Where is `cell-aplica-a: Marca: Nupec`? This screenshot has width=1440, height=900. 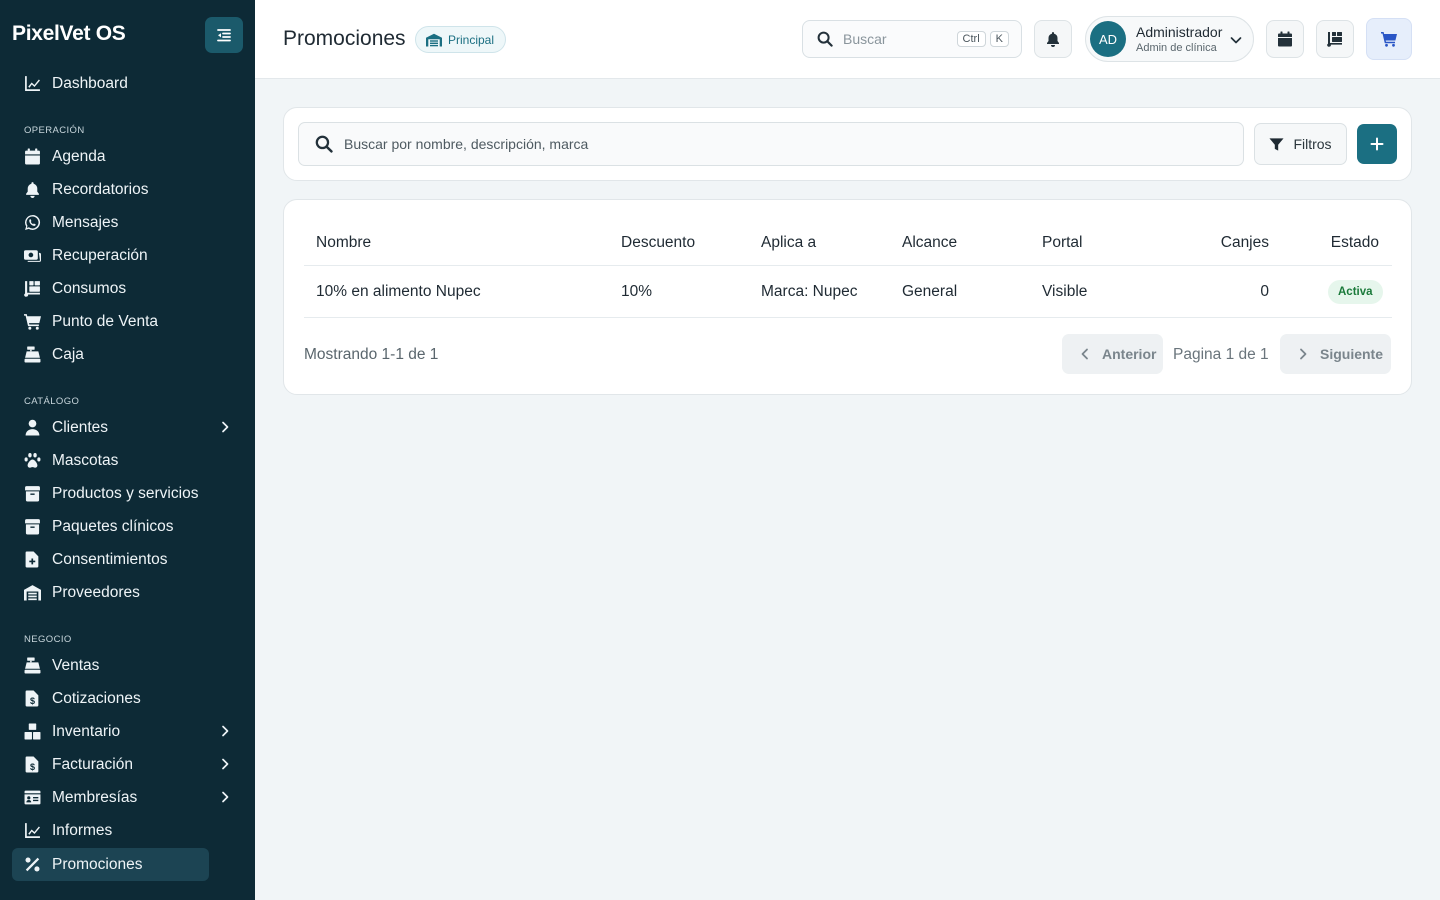 cell-aplica-a: Marca: Nupec is located at coordinates (809, 291).